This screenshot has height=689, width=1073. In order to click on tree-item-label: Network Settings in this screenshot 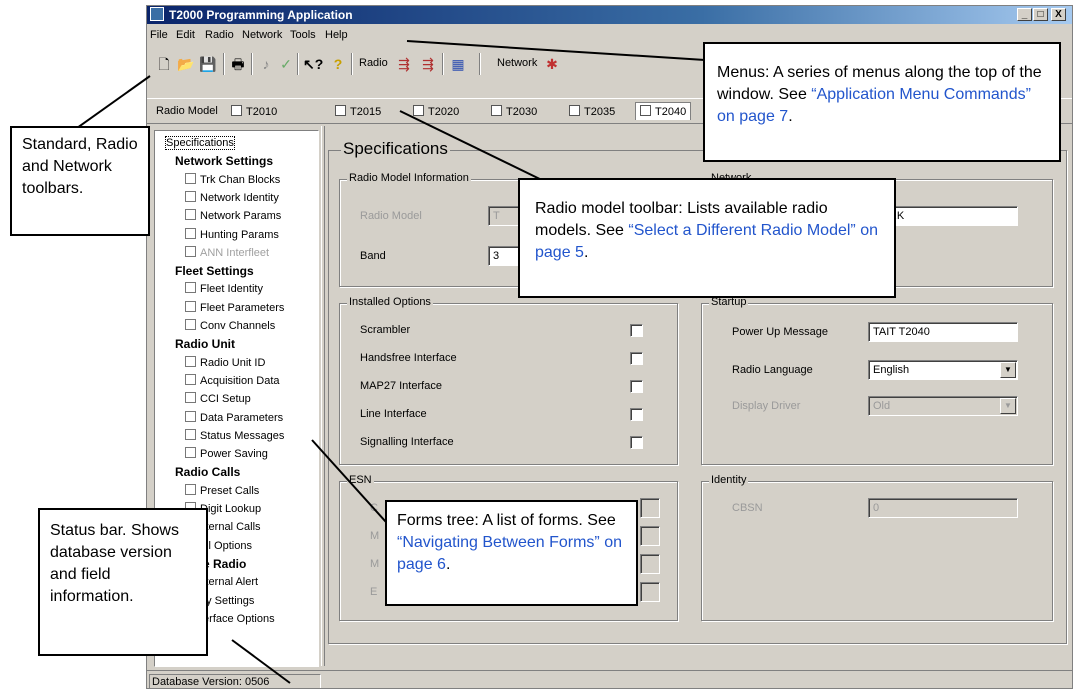, I will do `click(224, 161)`.